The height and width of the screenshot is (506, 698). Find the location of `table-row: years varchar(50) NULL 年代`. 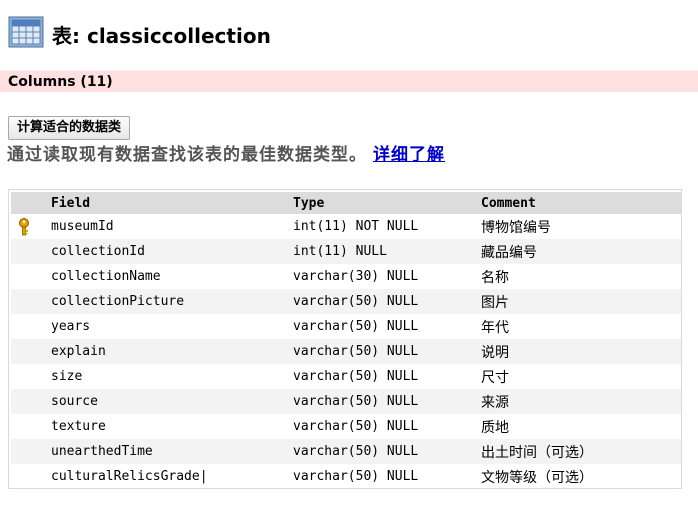

table-row: years varchar(50) NULL 年代 is located at coordinates (346, 326).